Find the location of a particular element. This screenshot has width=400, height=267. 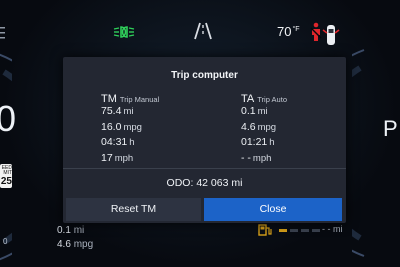

ta-consumption: 4.6 mpg is located at coordinates (259, 126).